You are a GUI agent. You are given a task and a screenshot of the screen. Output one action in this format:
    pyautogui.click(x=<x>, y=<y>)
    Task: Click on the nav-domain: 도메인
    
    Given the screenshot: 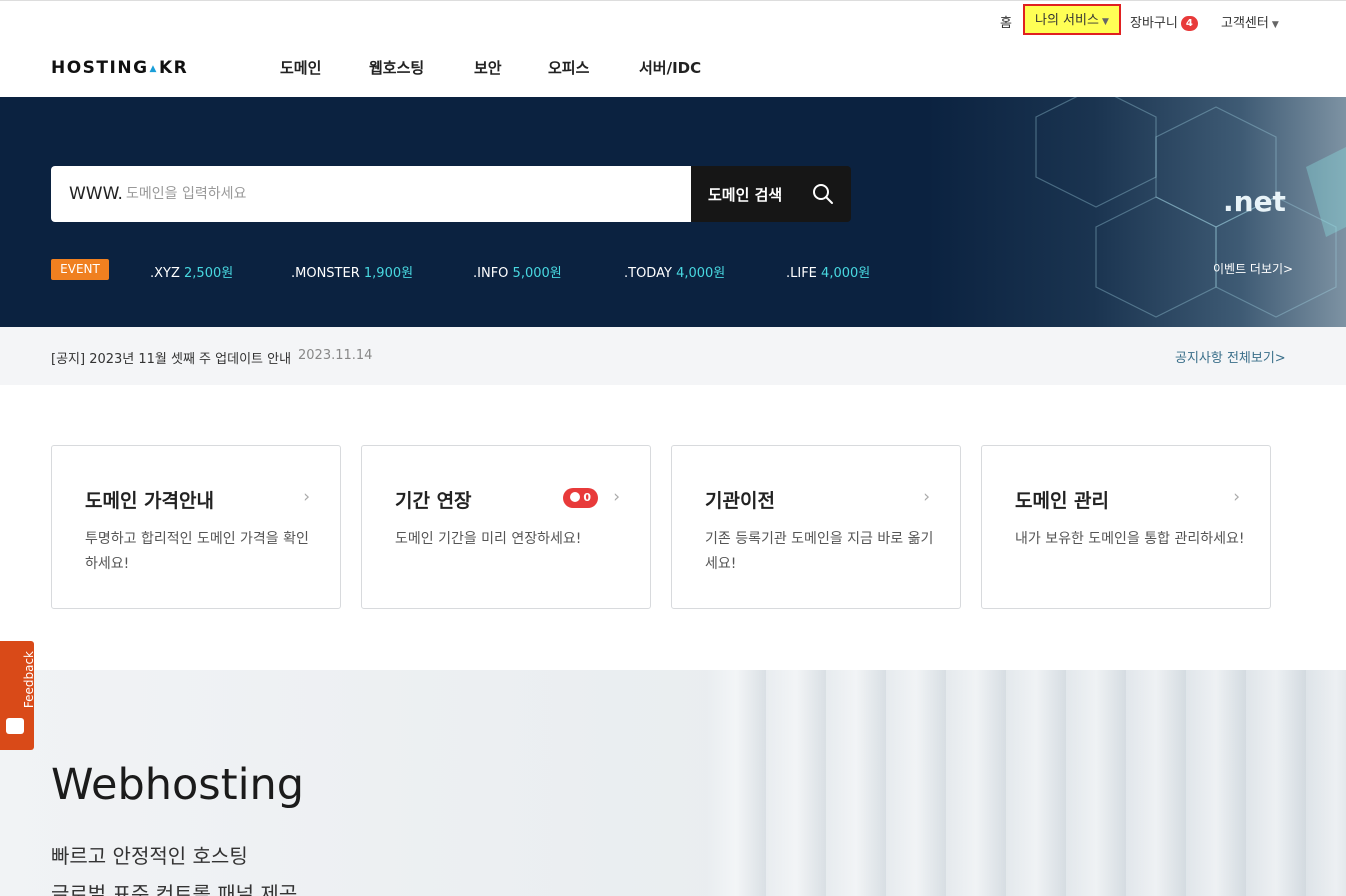 What is the action you would take?
    pyautogui.click(x=300, y=67)
    